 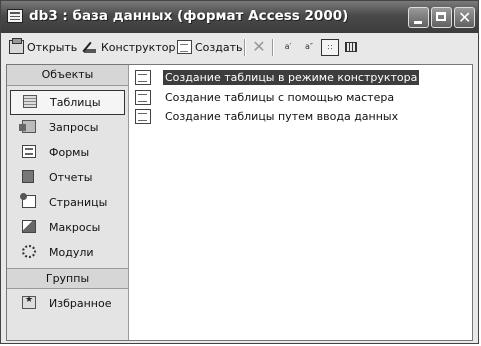 What do you see at coordinates (28, 200) in the screenshot?
I see `page-icon` at bounding box center [28, 200].